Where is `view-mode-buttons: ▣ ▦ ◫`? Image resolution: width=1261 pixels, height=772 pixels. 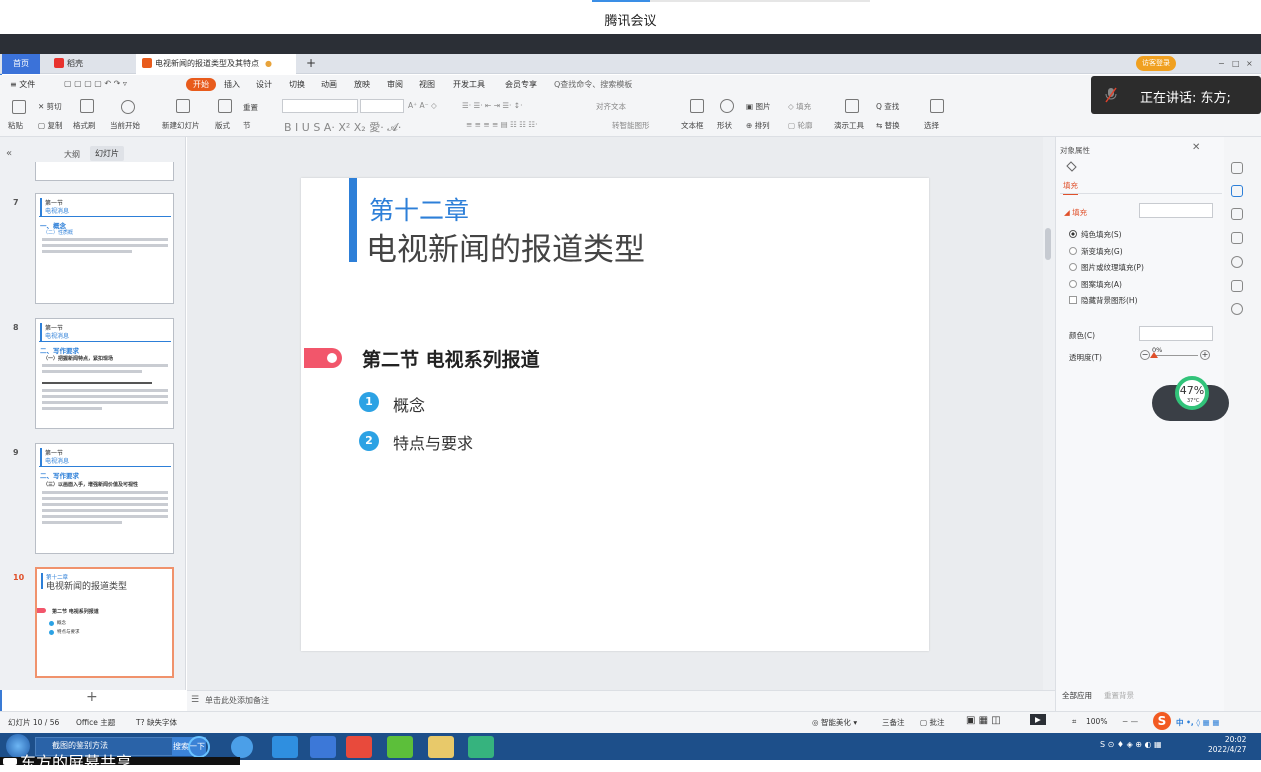
view-mode-buttons: ▣ ▦ ◫ is located at coordinates (983, 720).